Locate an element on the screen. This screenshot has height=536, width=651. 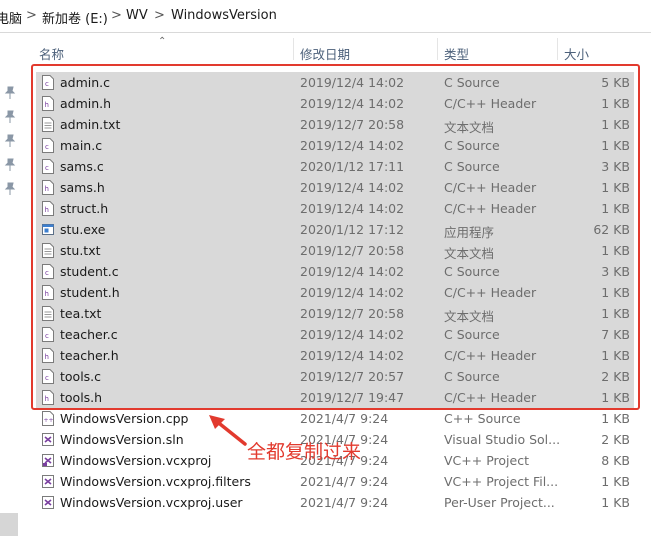
file-name: WindowsVersion.sln is located at coordinates (122, 439).